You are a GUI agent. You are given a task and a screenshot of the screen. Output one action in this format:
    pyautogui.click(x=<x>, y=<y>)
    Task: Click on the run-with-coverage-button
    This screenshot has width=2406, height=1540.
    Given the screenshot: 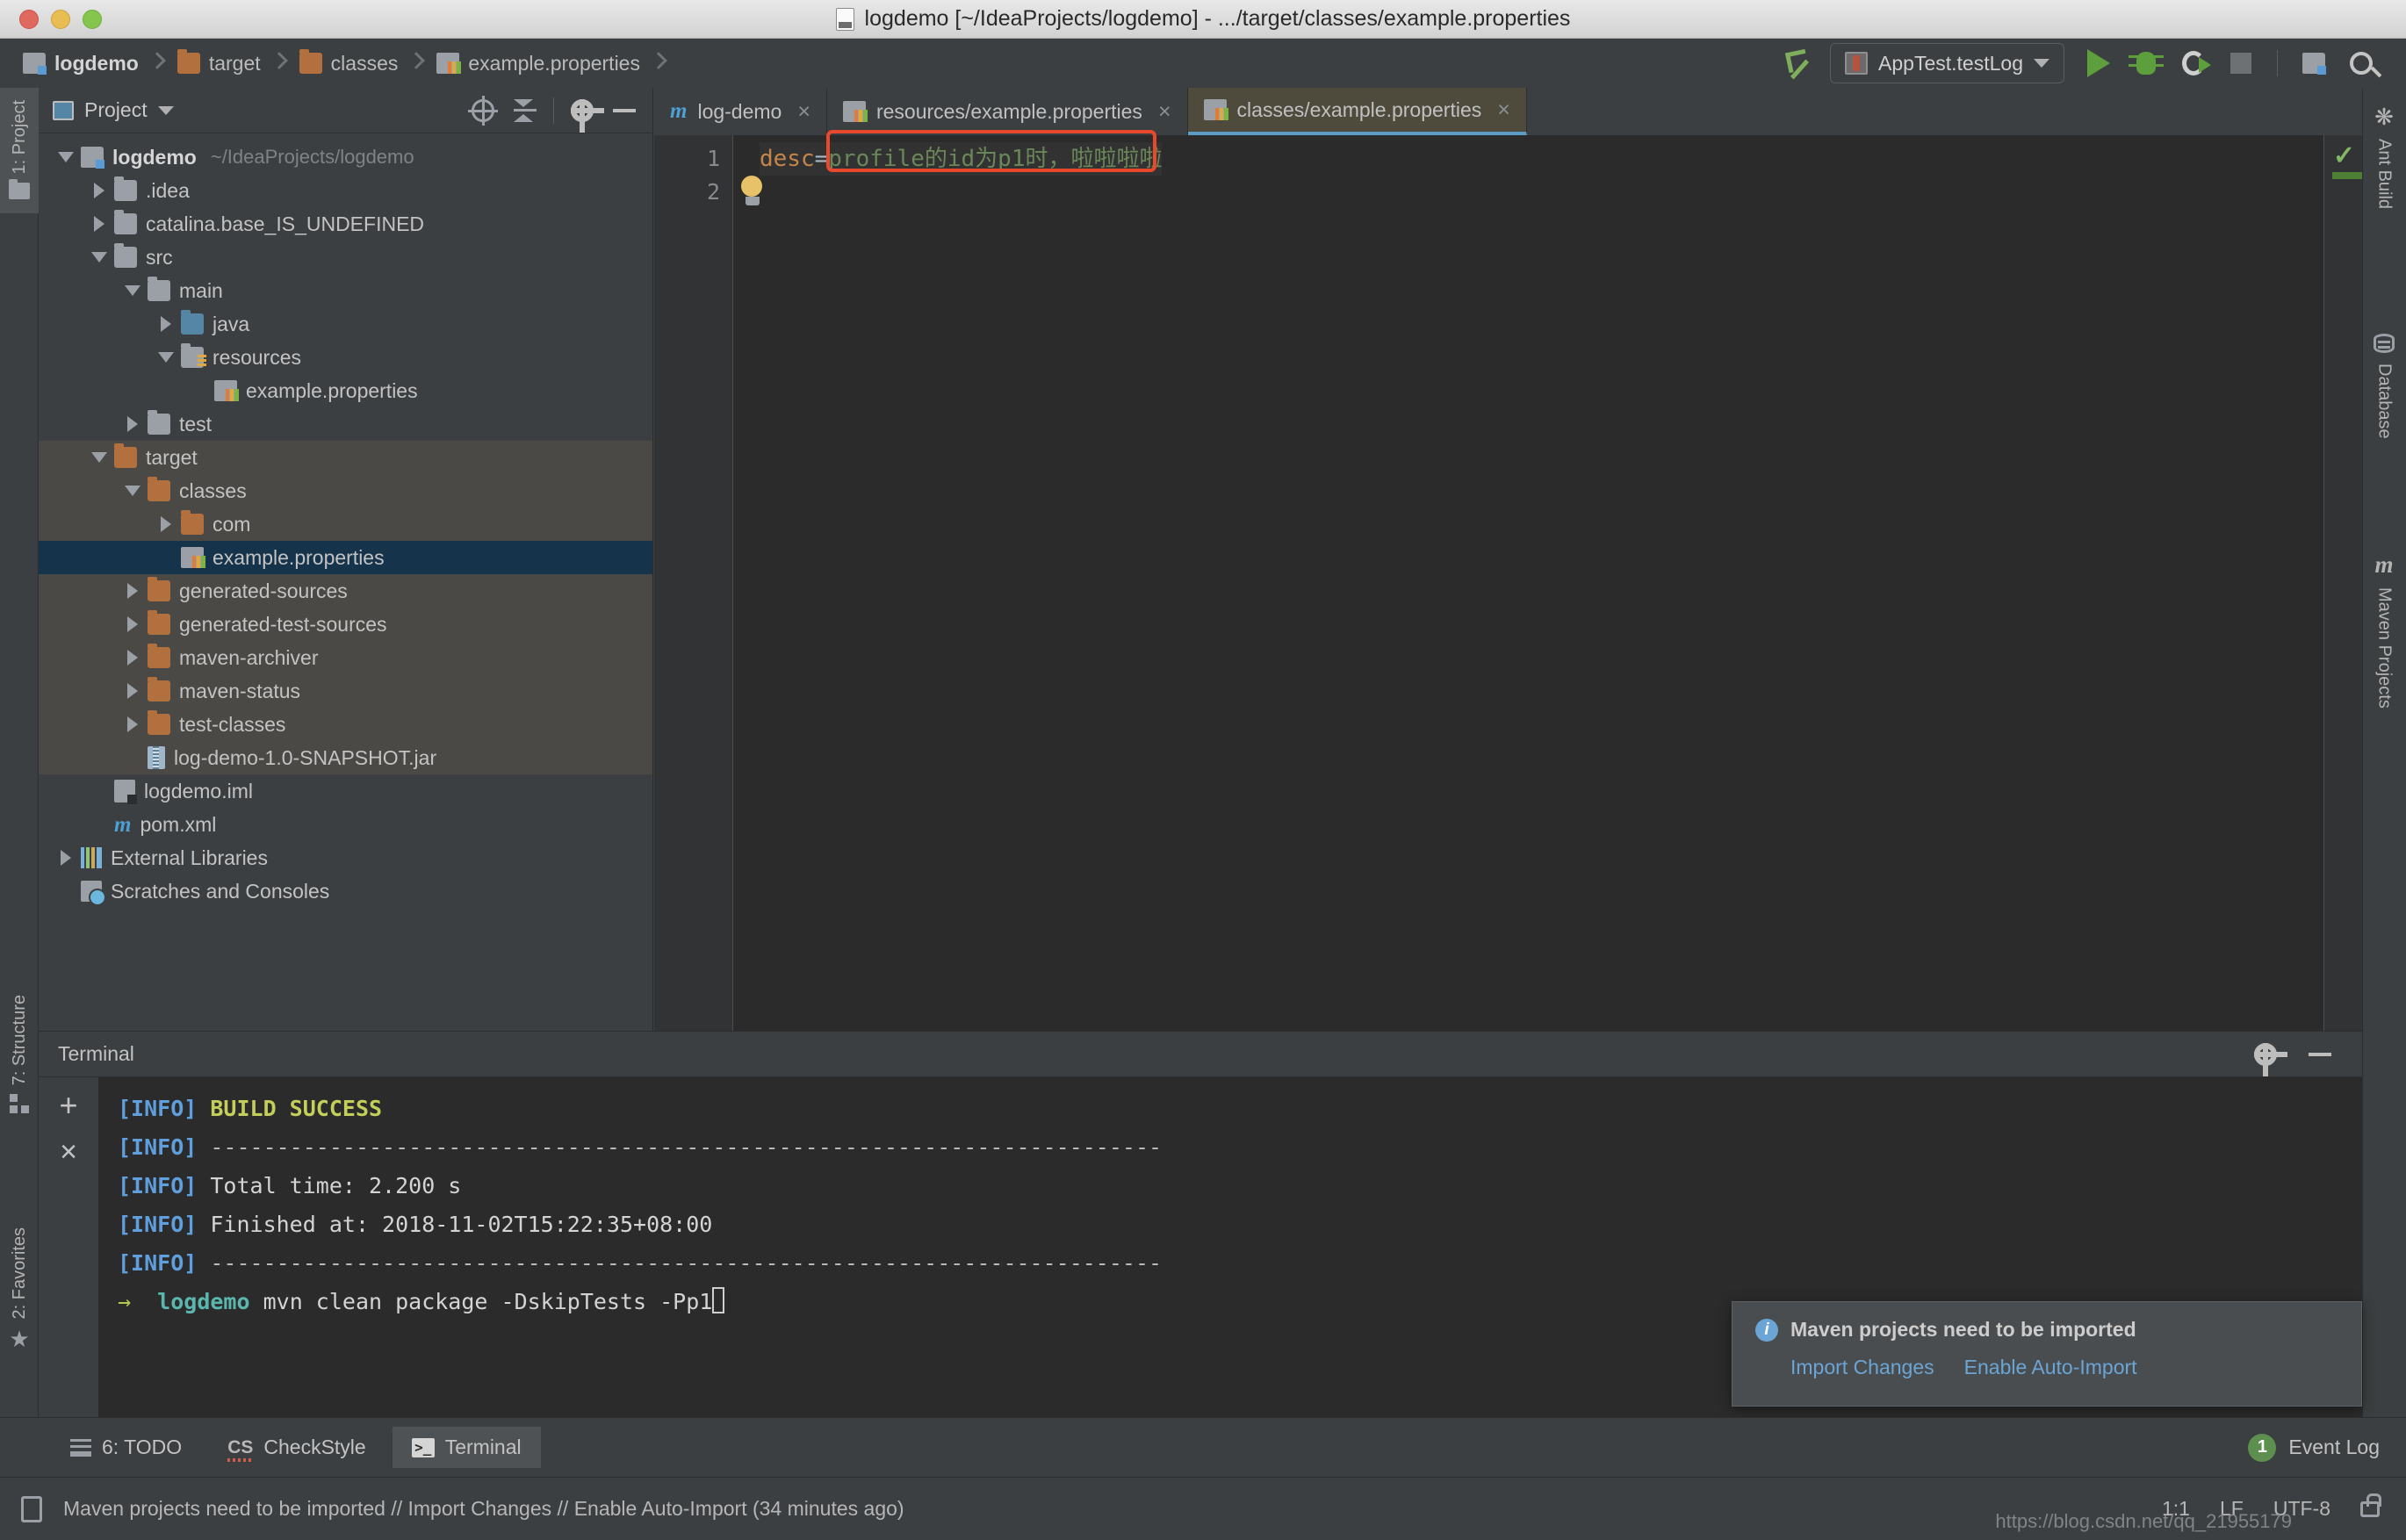 What is the action you would take?
    pyautogui.click(x=2193, y=63)
    